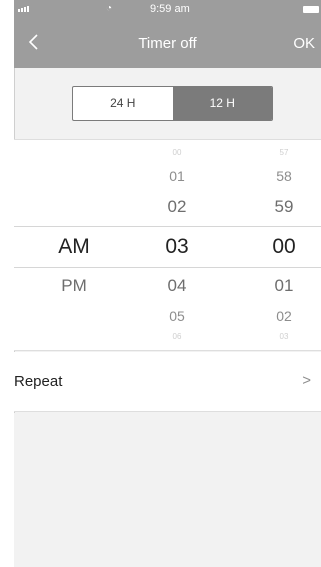 The image size is (321, 567). Describe the element at coordinates (177, 207) in the screenshot. I see `hour-option: 02` at that location.